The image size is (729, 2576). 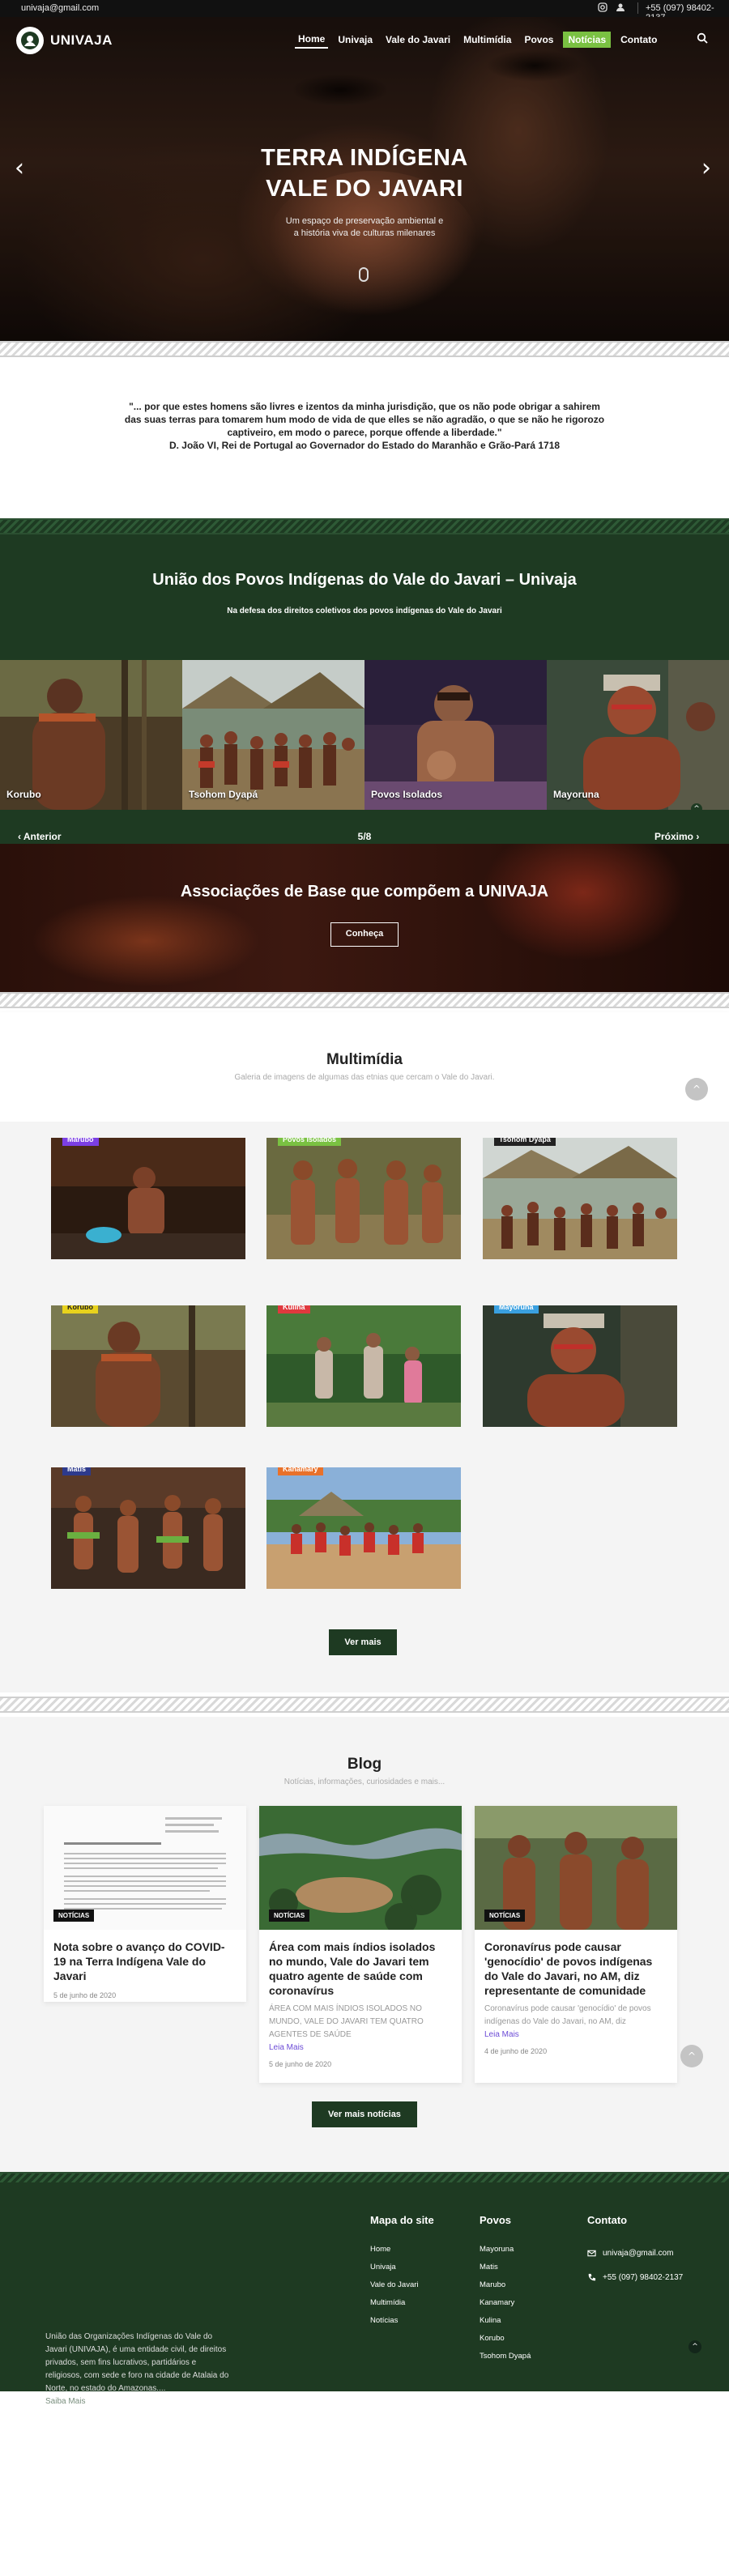 I want to click on gallery-tile-marubo: Marubo, so click(x=148, y=1198).